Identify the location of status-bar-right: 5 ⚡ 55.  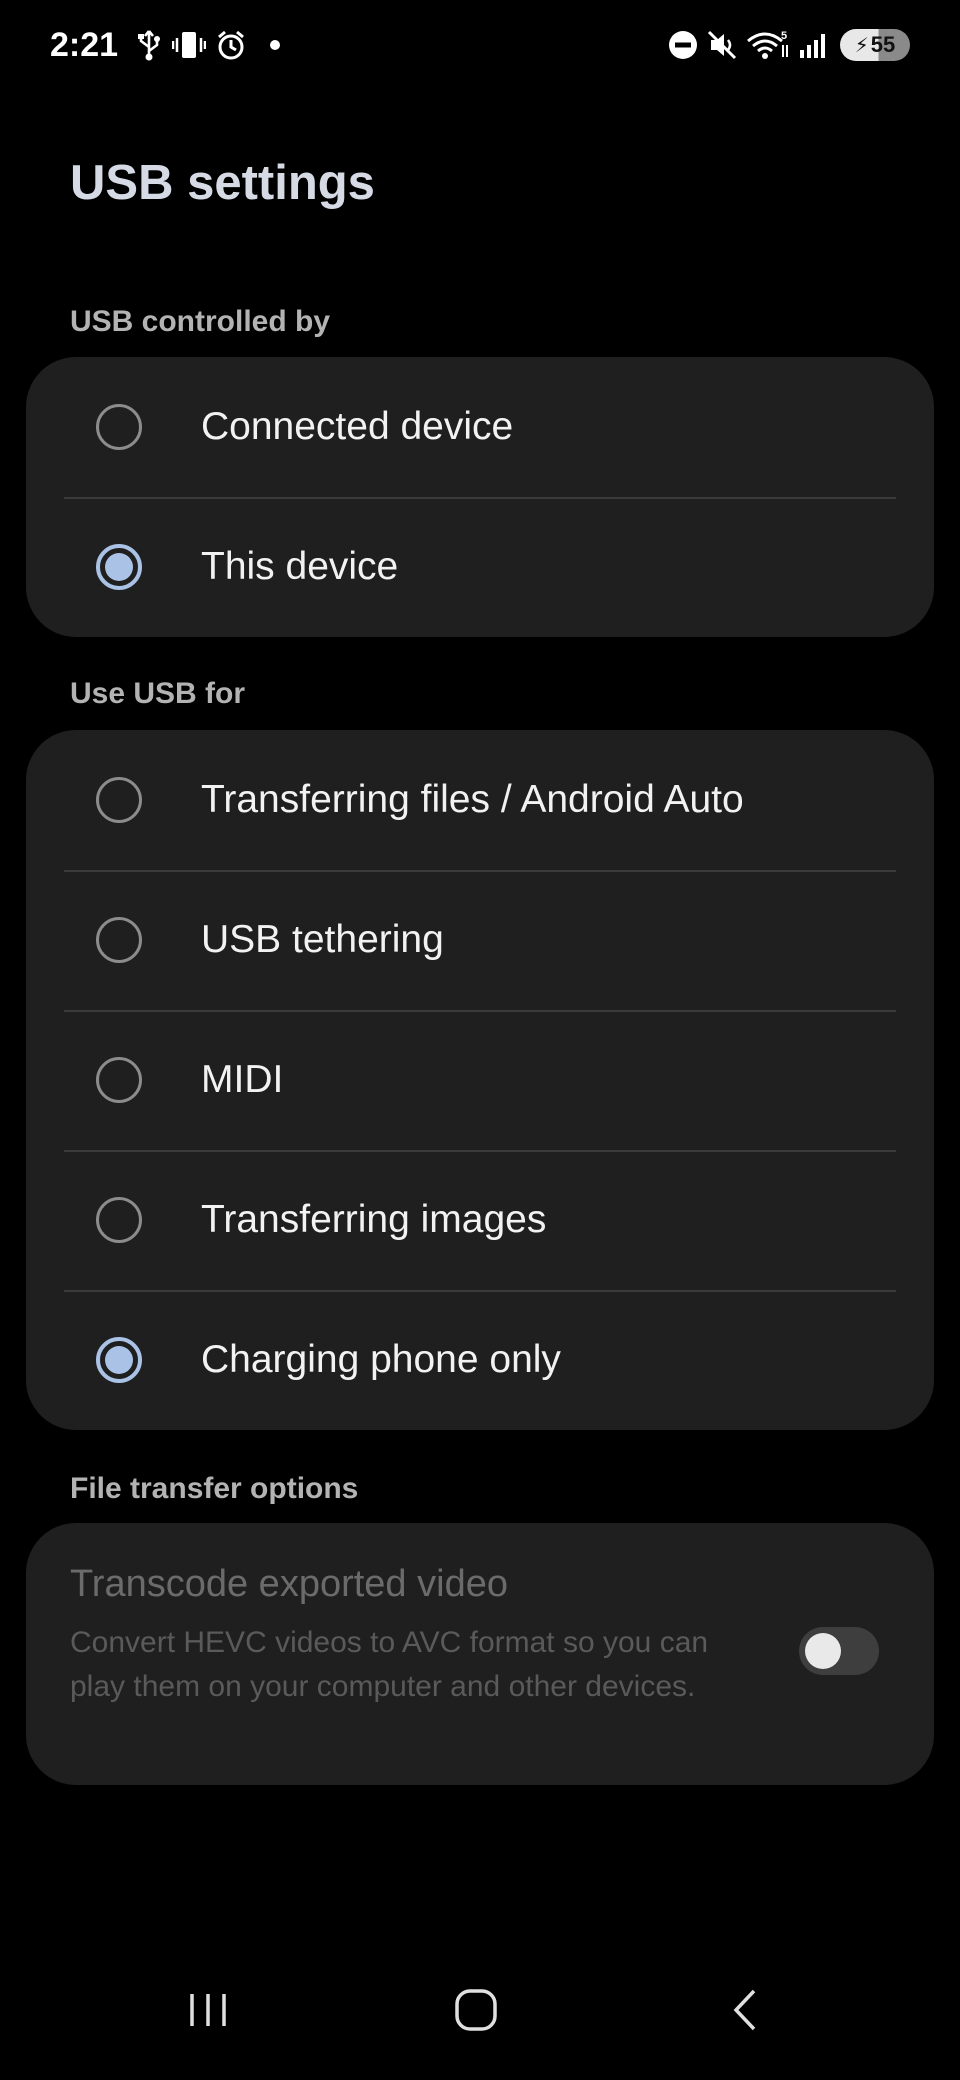
(785, 45).